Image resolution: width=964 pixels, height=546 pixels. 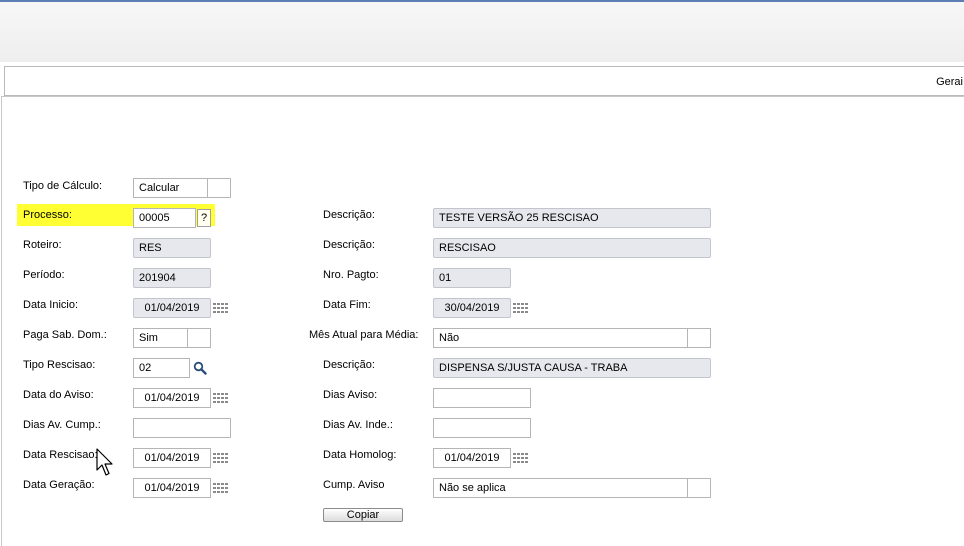 What do you see at coordinates (572, 248) in the screenshot?
I see `descricao-roteiro-field: RESCISAO` at bounding box center [572, 248].